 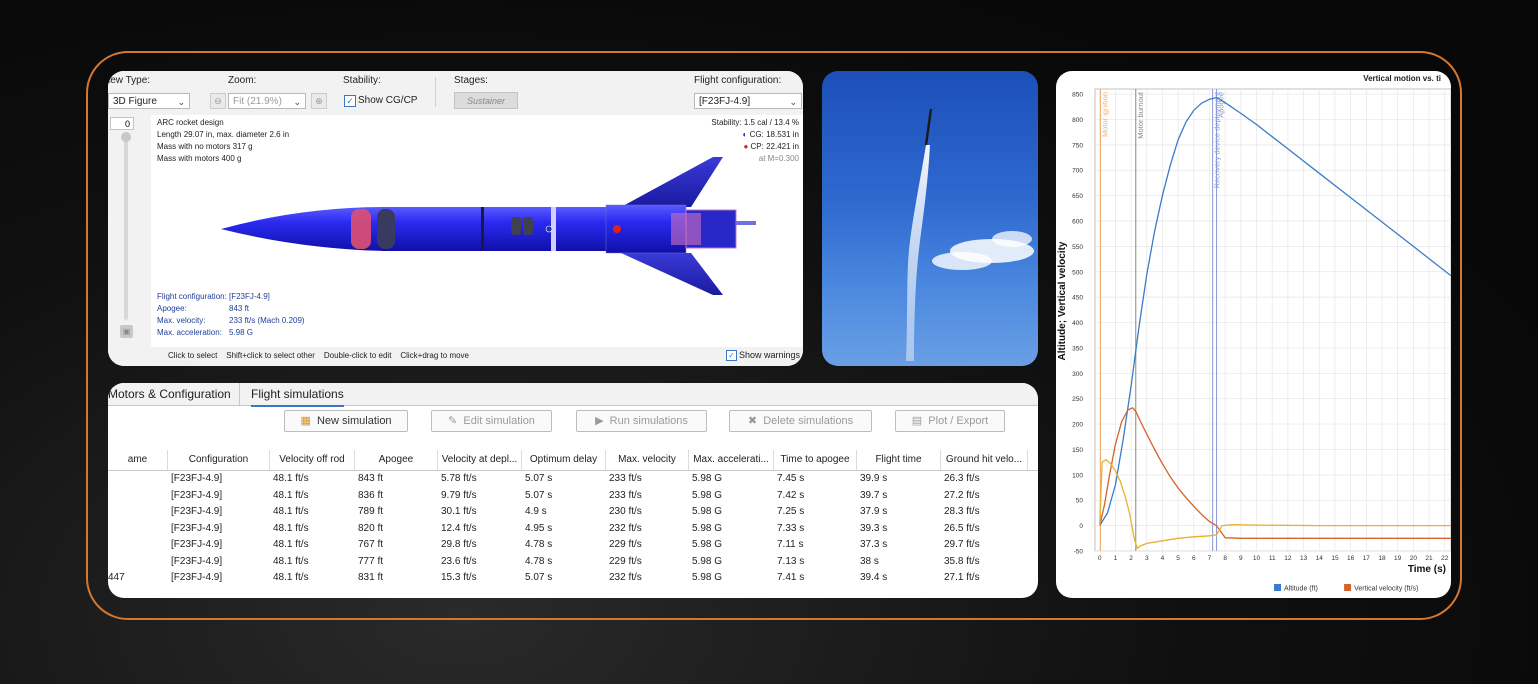 I want to click on table-cell: 23.6 ft/s, so click(x=459, y=561).